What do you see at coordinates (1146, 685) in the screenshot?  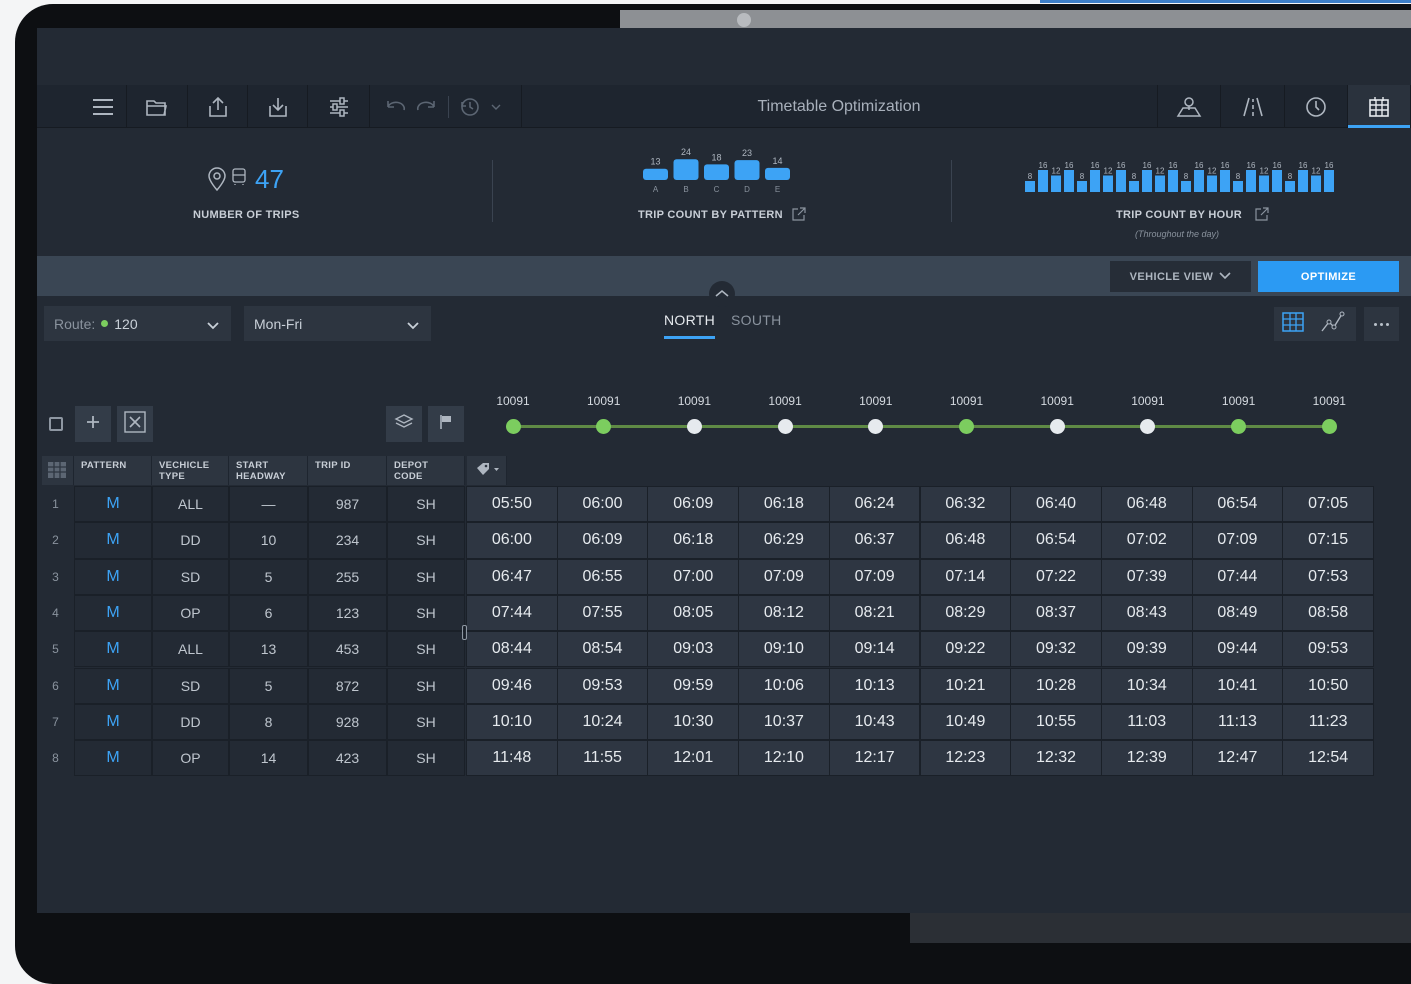 I see `time-cell: 10:34` at bounding box center [1146, 685].